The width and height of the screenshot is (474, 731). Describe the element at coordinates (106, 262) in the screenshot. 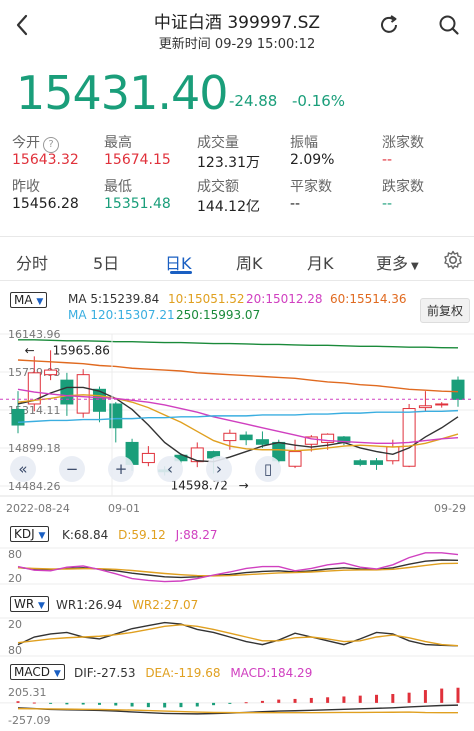

I see `tab-5day: 5日` at that location.